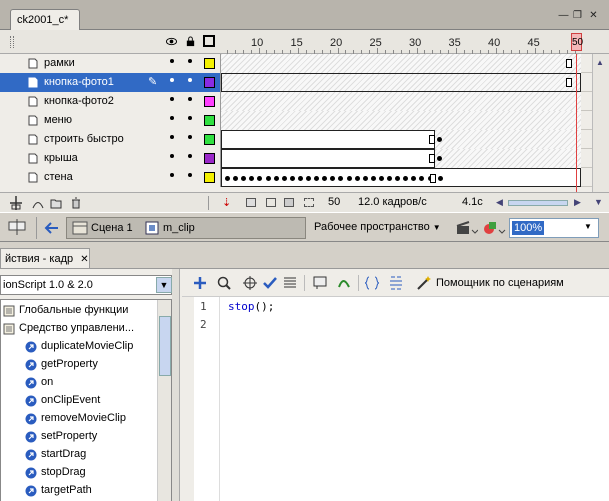  I want to click on scroll-right-icon: ▶, so click(577, 202).